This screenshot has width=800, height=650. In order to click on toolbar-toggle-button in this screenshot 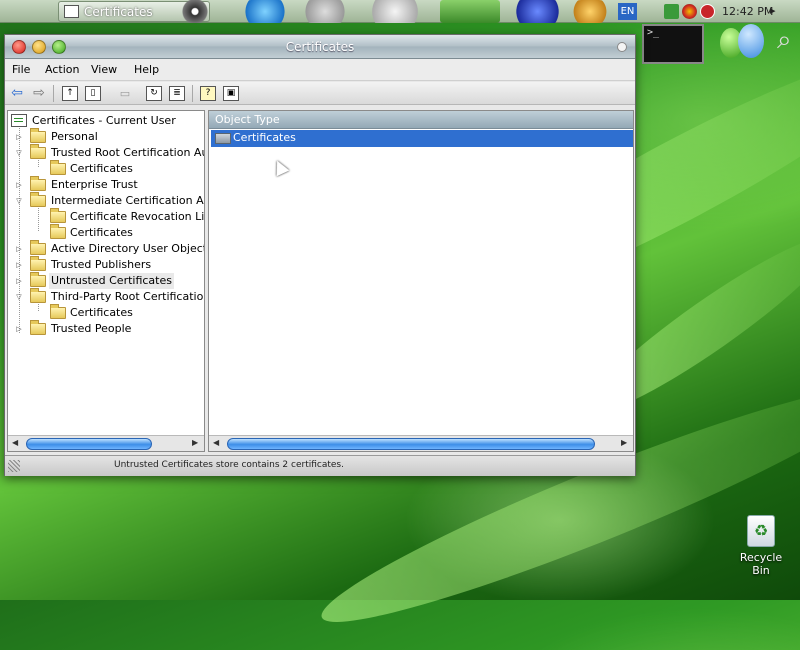, I will do `click(622, 47)`.